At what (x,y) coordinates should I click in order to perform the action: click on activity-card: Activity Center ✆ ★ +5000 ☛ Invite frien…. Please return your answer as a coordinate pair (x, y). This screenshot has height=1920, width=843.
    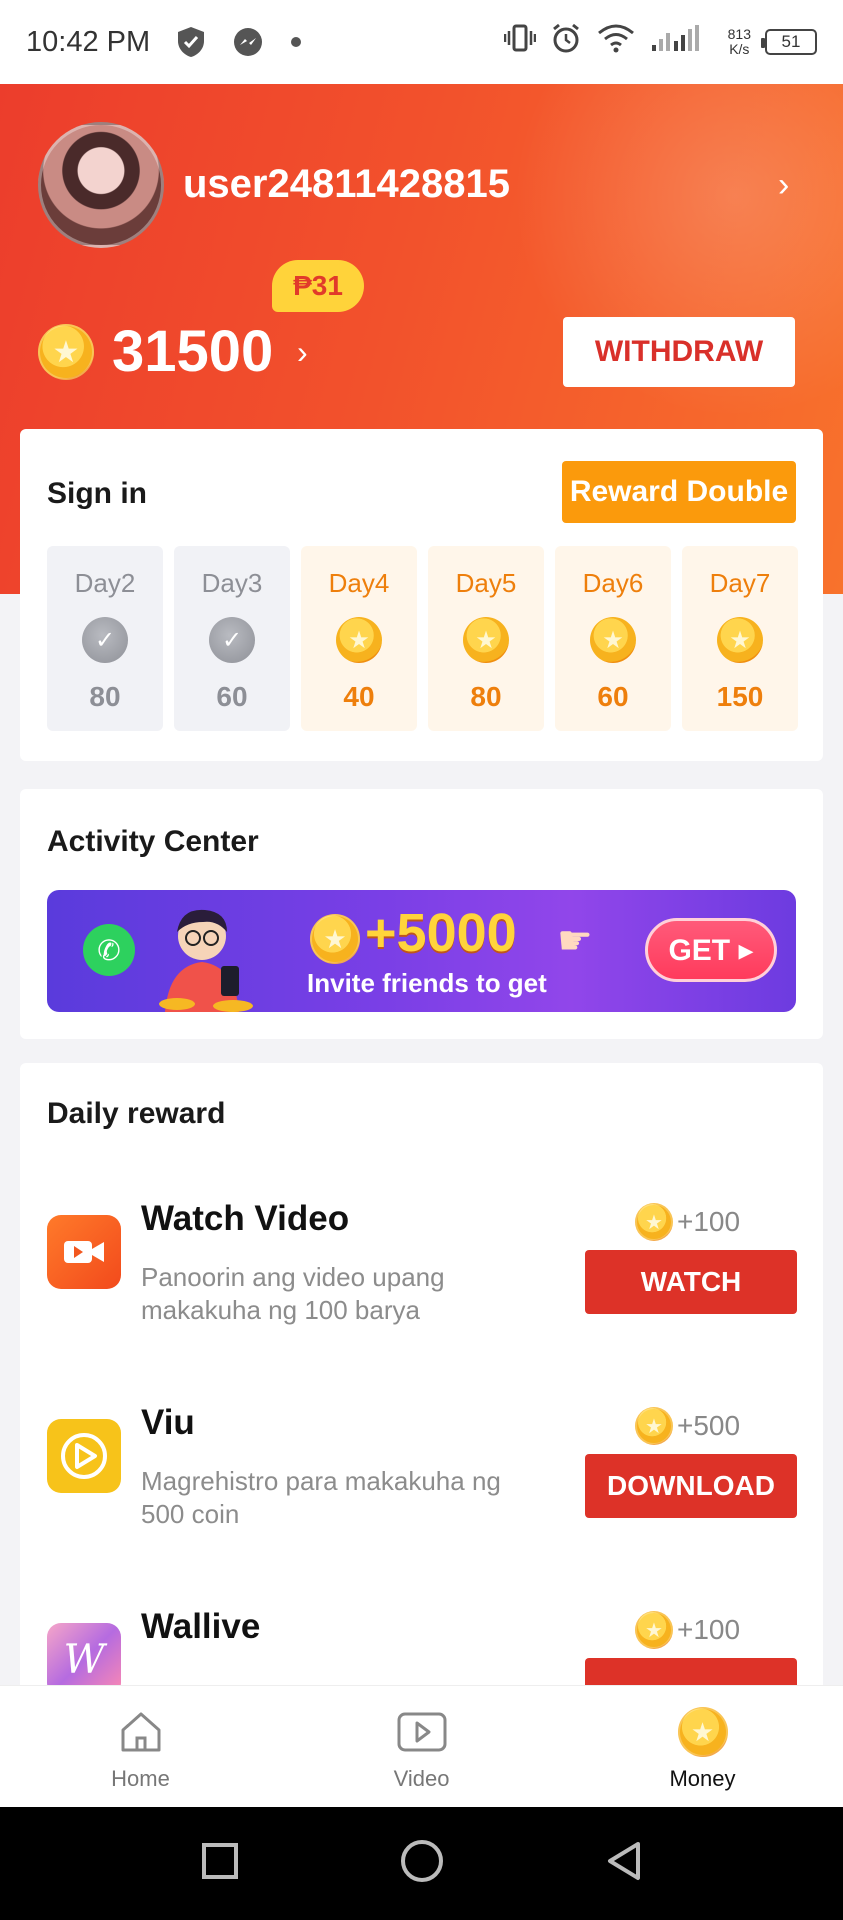
    Looking at the image, I should click on (421, 914).